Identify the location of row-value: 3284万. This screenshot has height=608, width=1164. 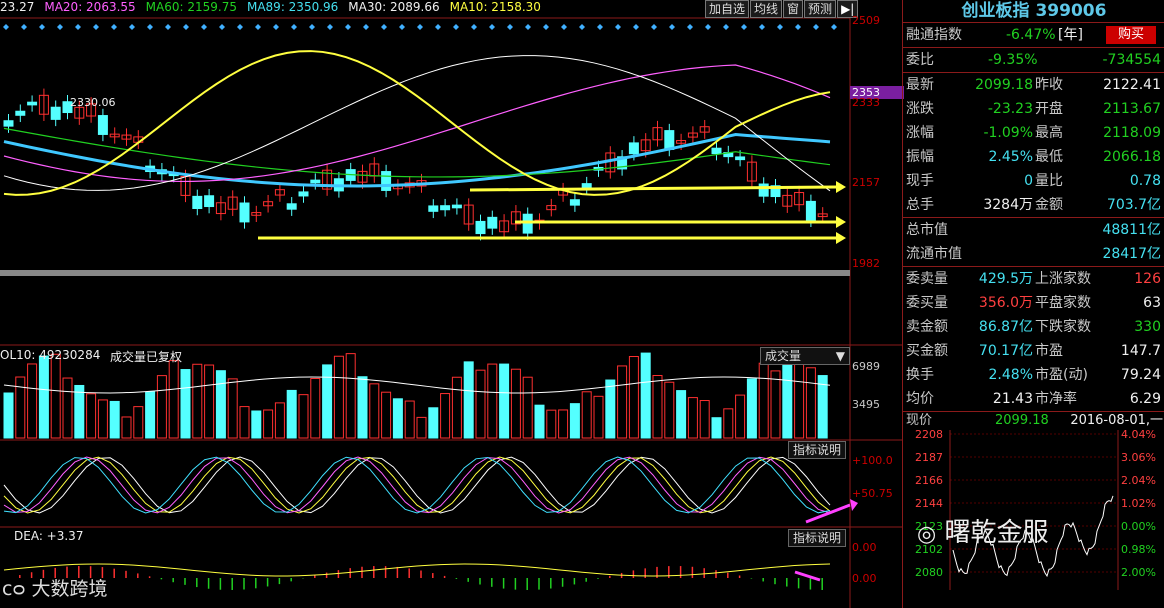
(1008, 205).